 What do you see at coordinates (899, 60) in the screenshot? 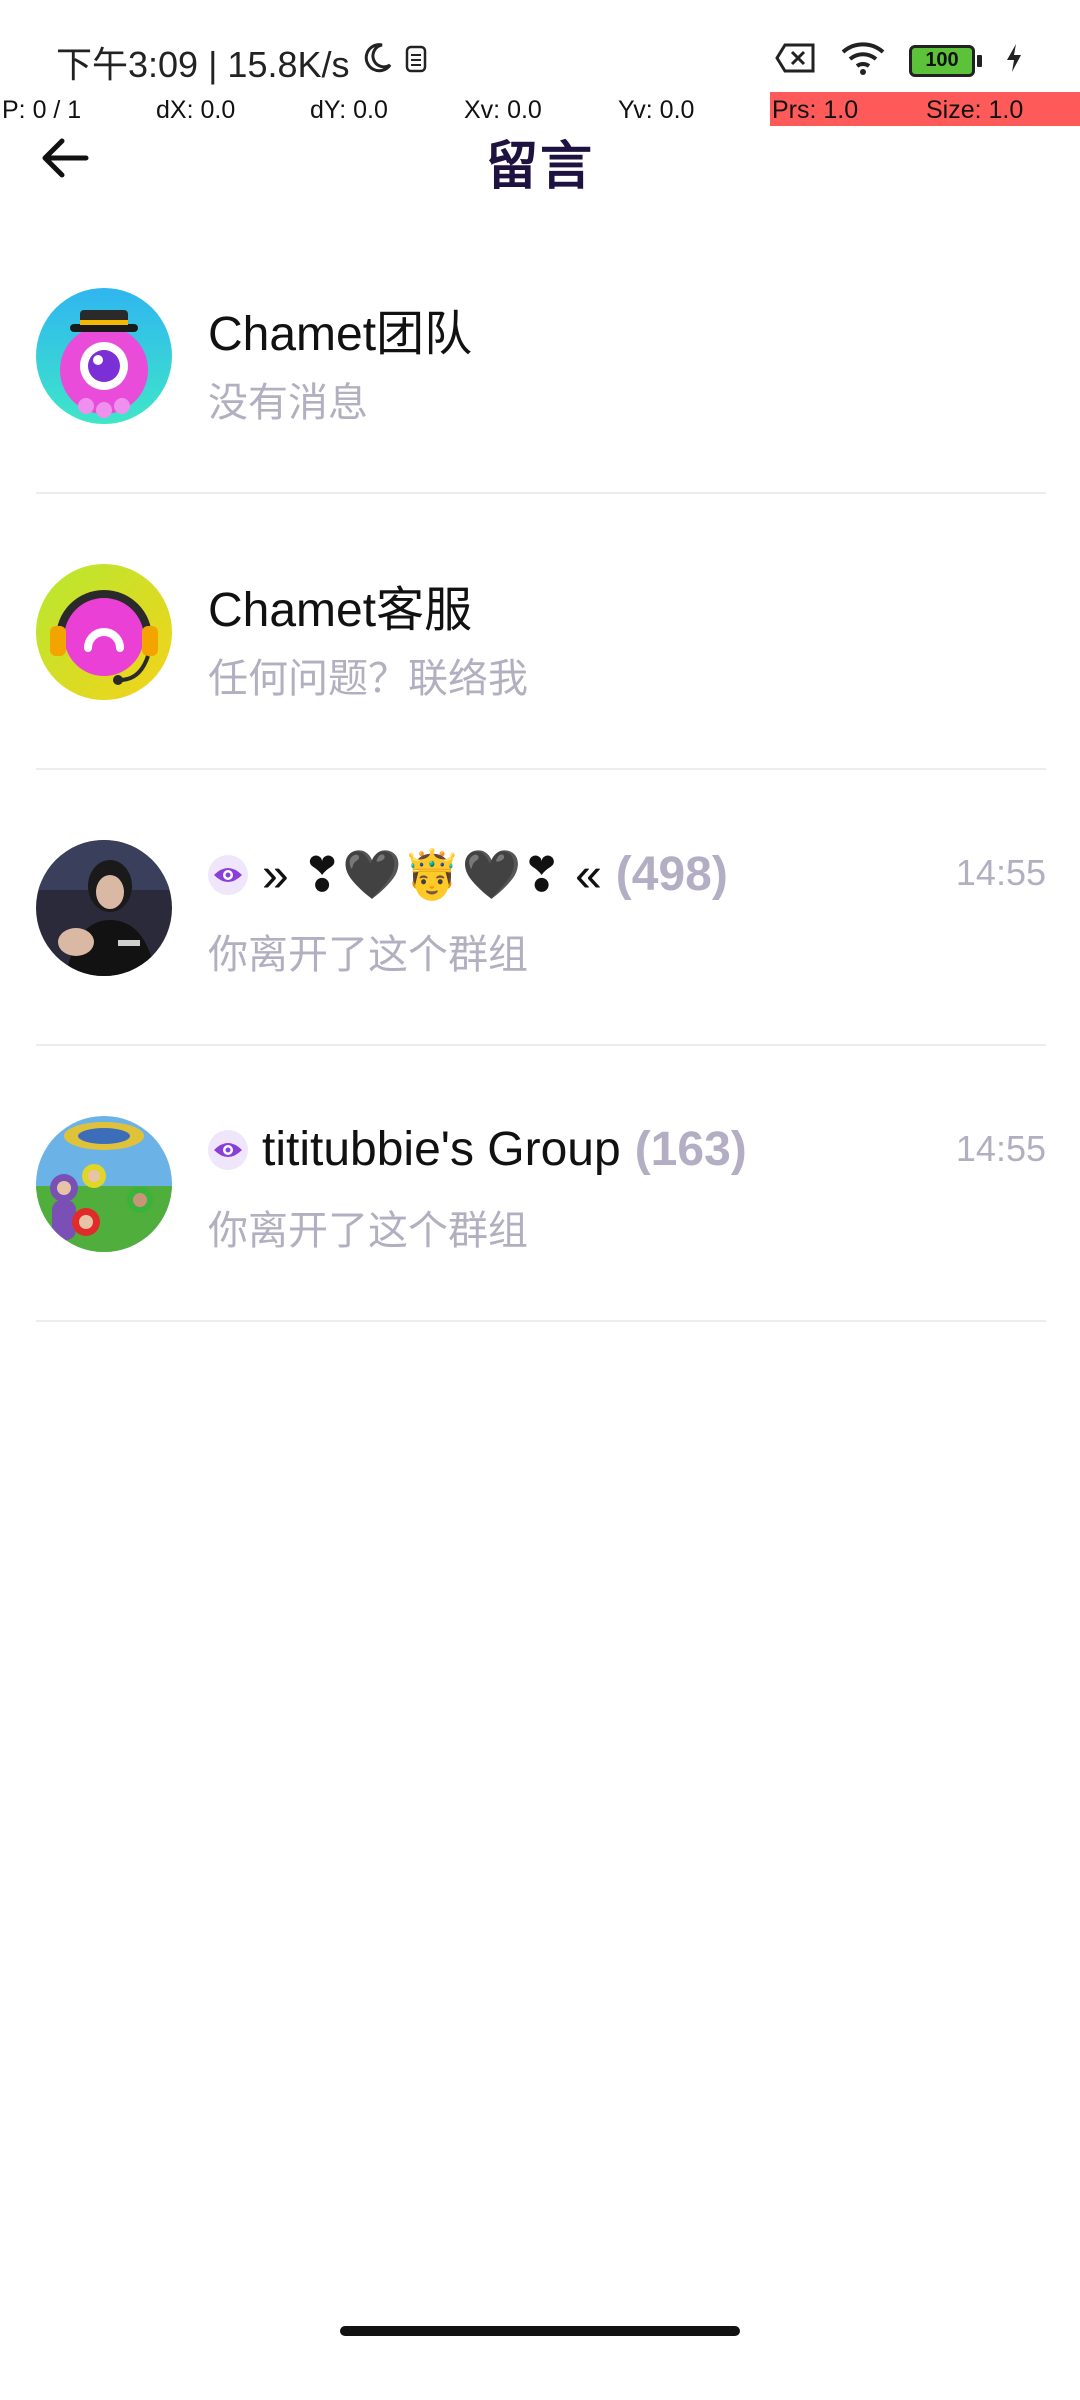
I see `status-right: 100` at bounding box center [899, 60].